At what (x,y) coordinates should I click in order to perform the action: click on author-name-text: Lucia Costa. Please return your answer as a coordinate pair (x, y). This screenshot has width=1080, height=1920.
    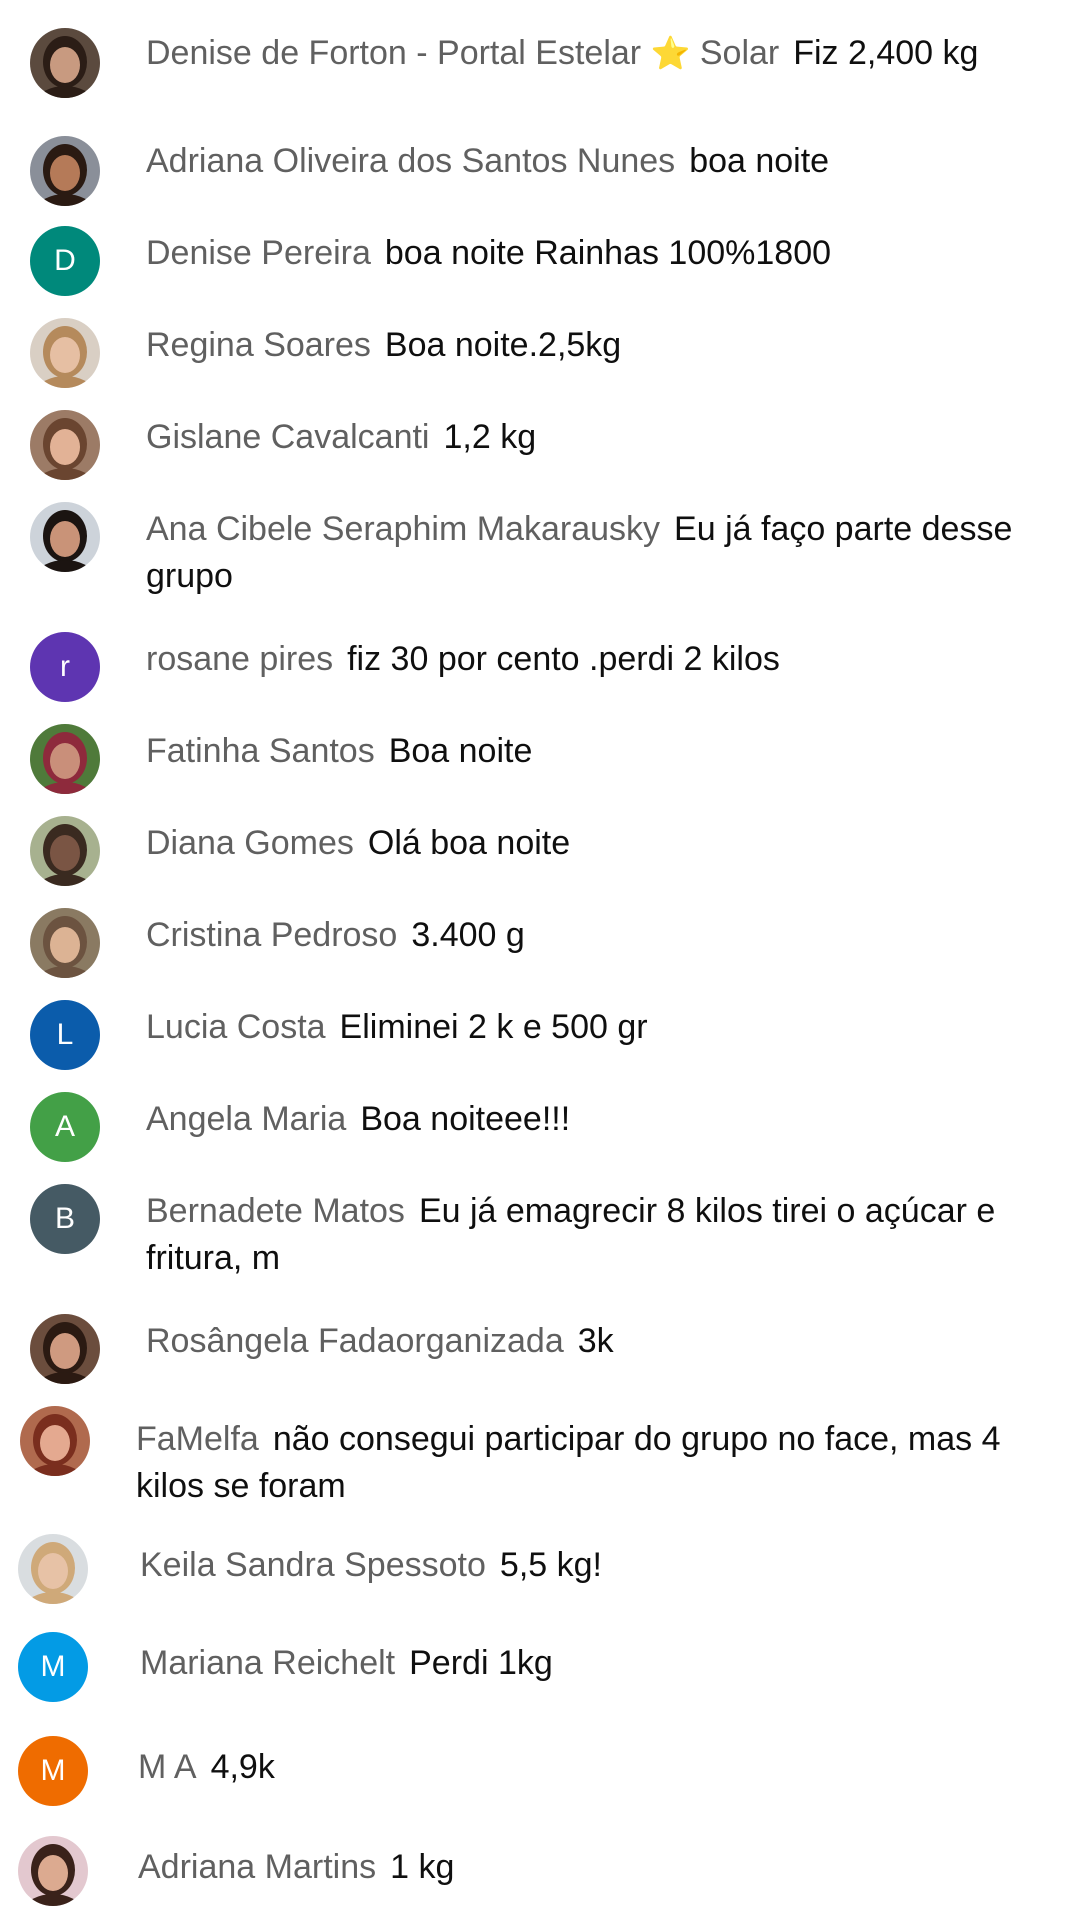
    Looking at the image, I should click on (236, 1027).